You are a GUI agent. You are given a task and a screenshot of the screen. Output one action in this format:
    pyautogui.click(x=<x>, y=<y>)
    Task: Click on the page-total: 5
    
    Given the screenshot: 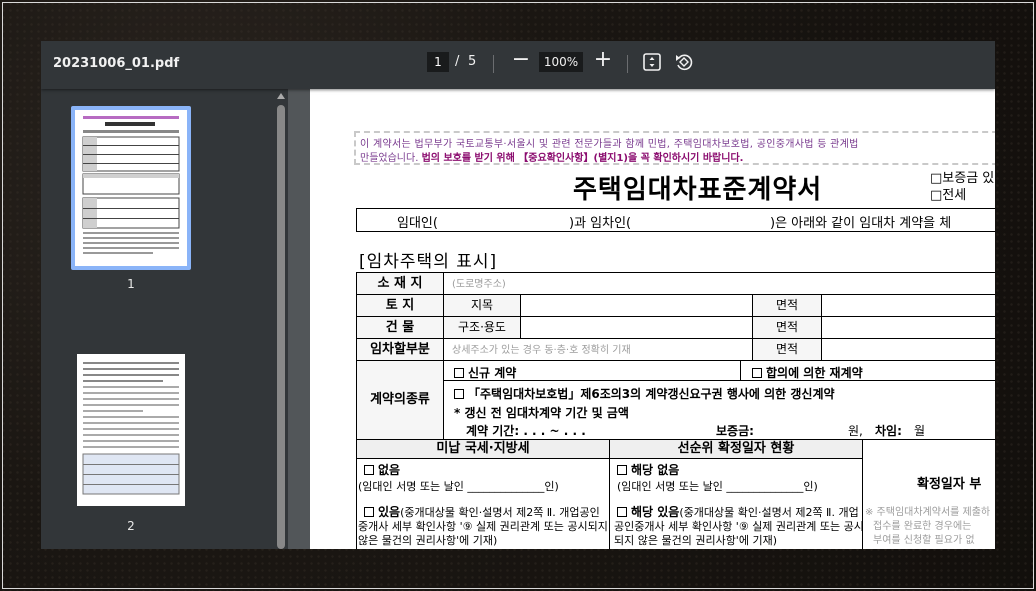 What is the action you would take?
    pyautogui.click(x=472, y=61)
    